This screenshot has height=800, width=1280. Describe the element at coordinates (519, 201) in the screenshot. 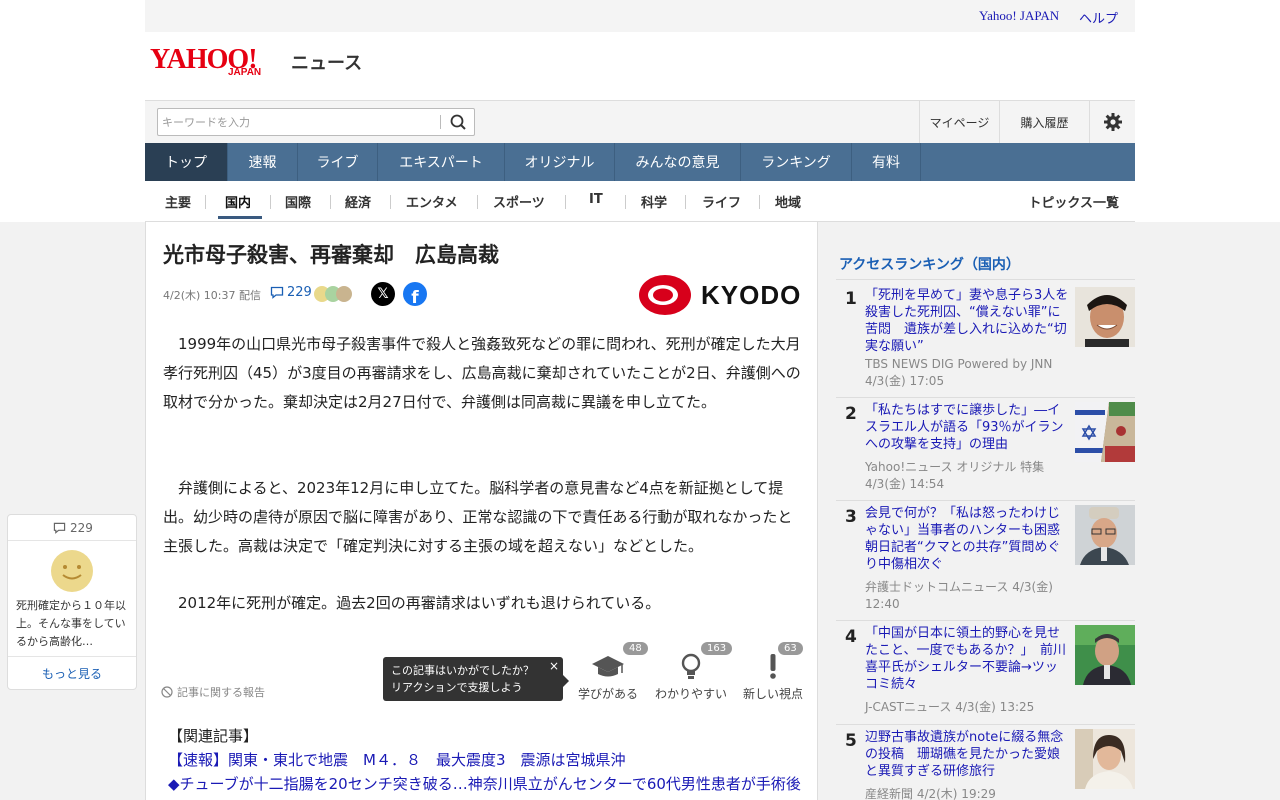

I see `snav-sports: スポーツ` at that location.